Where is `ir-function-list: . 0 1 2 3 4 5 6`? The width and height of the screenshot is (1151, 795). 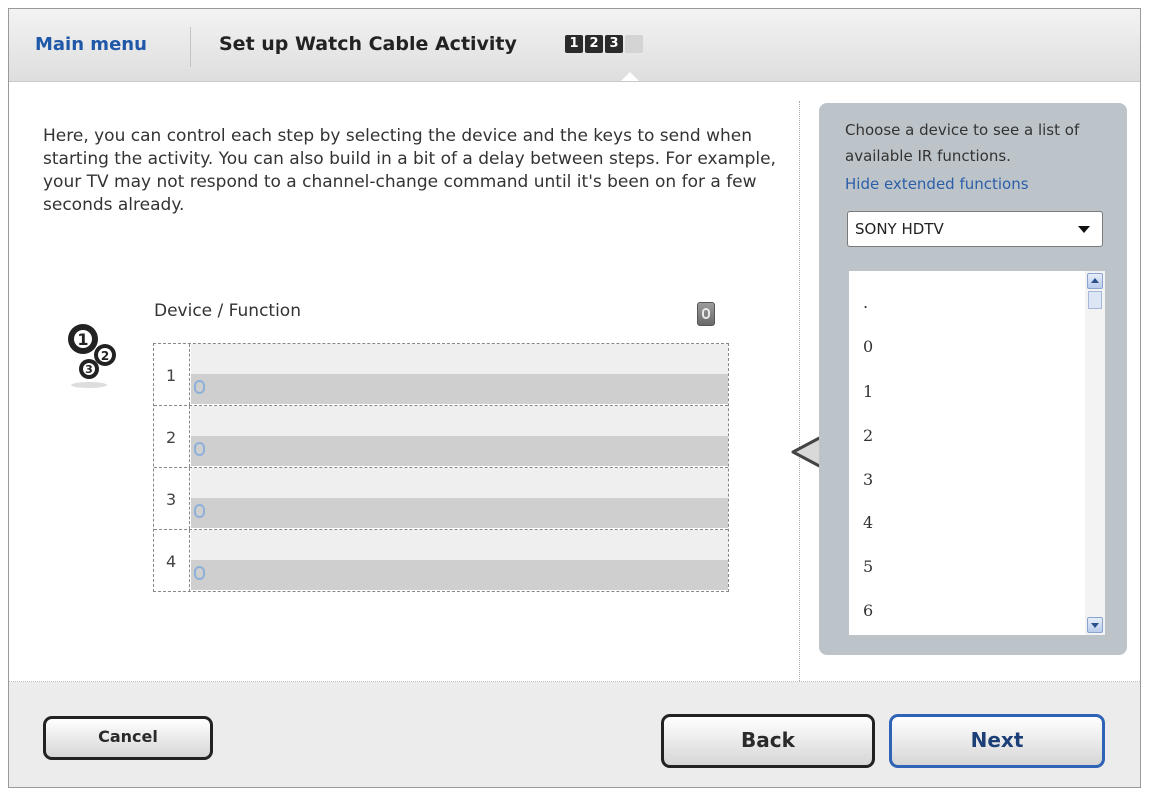
ir-function-list: . 0 1 2 3 4 5 6 is located at coordinates (977, 453).